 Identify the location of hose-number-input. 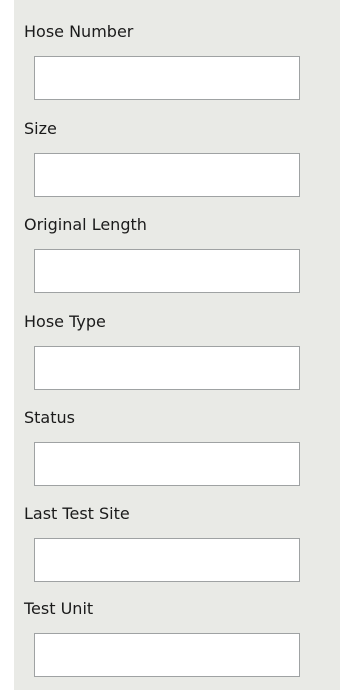
(167, 78).